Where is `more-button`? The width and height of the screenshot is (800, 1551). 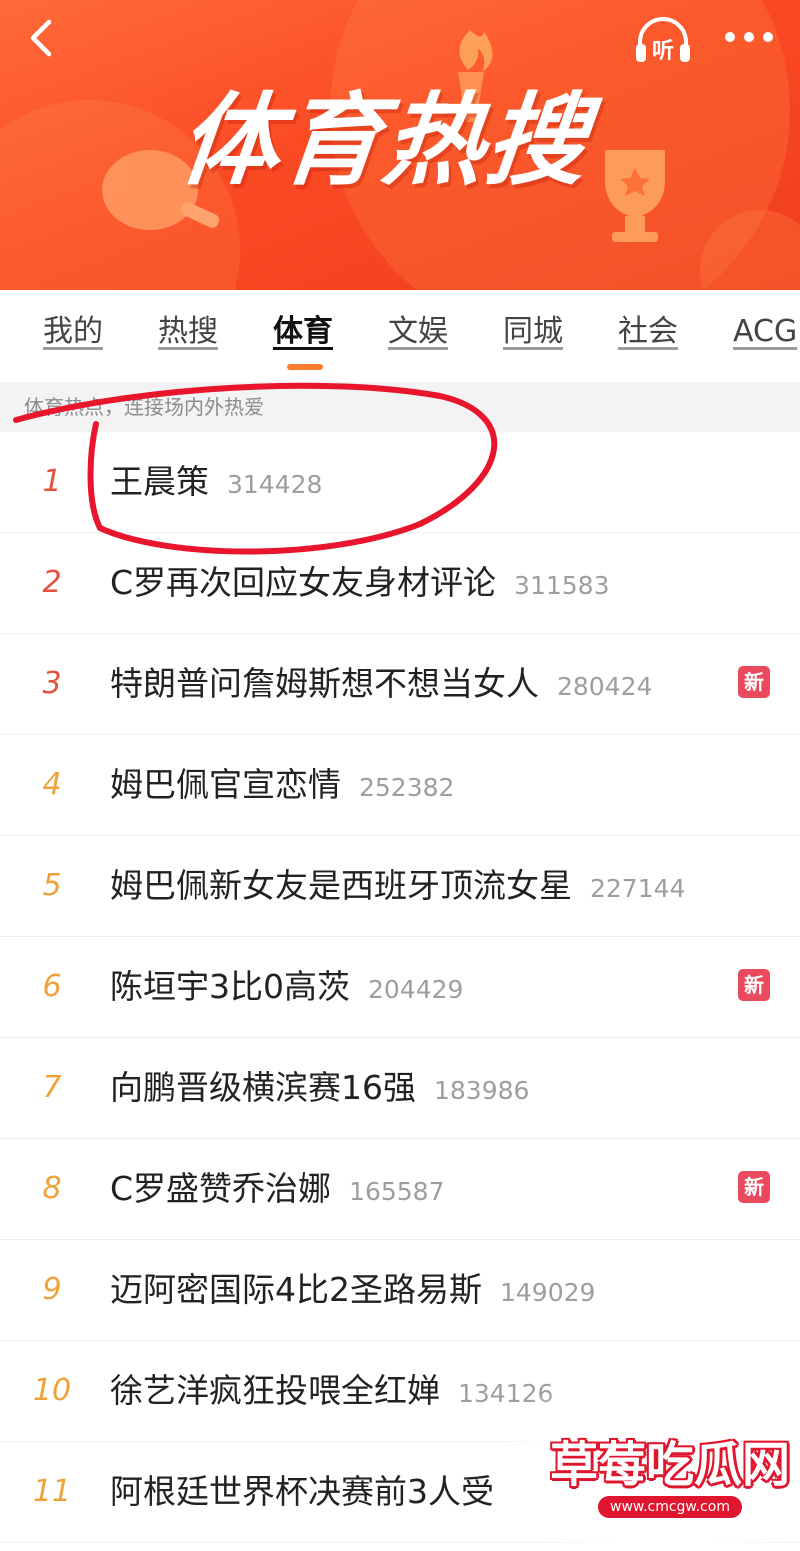
more-button is located at coordinates (749, 37).